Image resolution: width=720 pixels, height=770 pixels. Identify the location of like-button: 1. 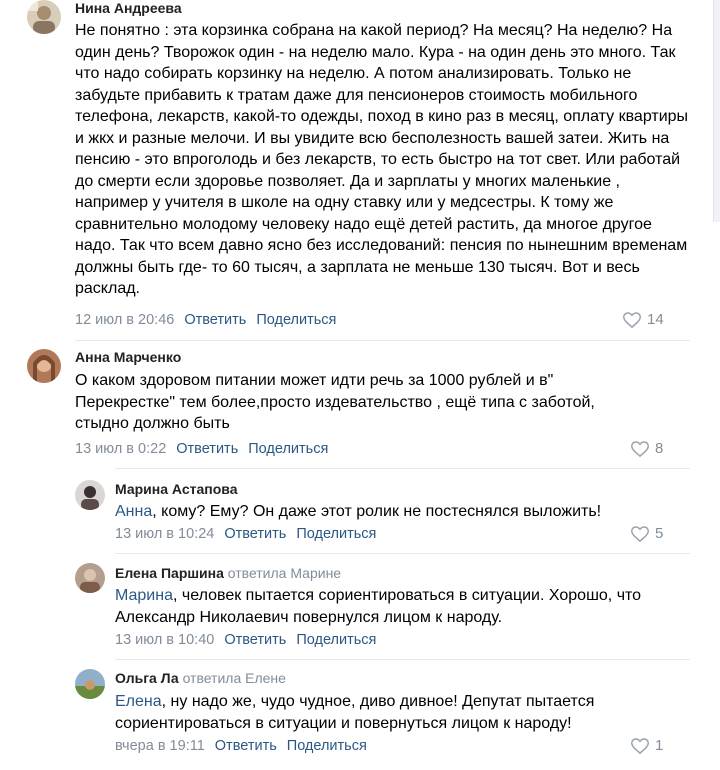
(647, 745).